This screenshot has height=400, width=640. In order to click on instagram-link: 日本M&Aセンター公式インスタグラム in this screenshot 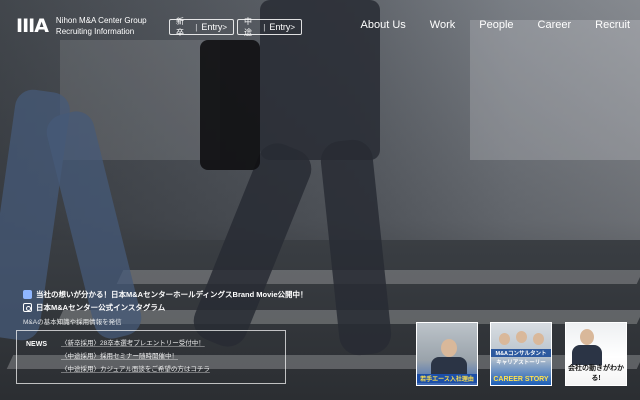, I will do `click(165, 307)`.